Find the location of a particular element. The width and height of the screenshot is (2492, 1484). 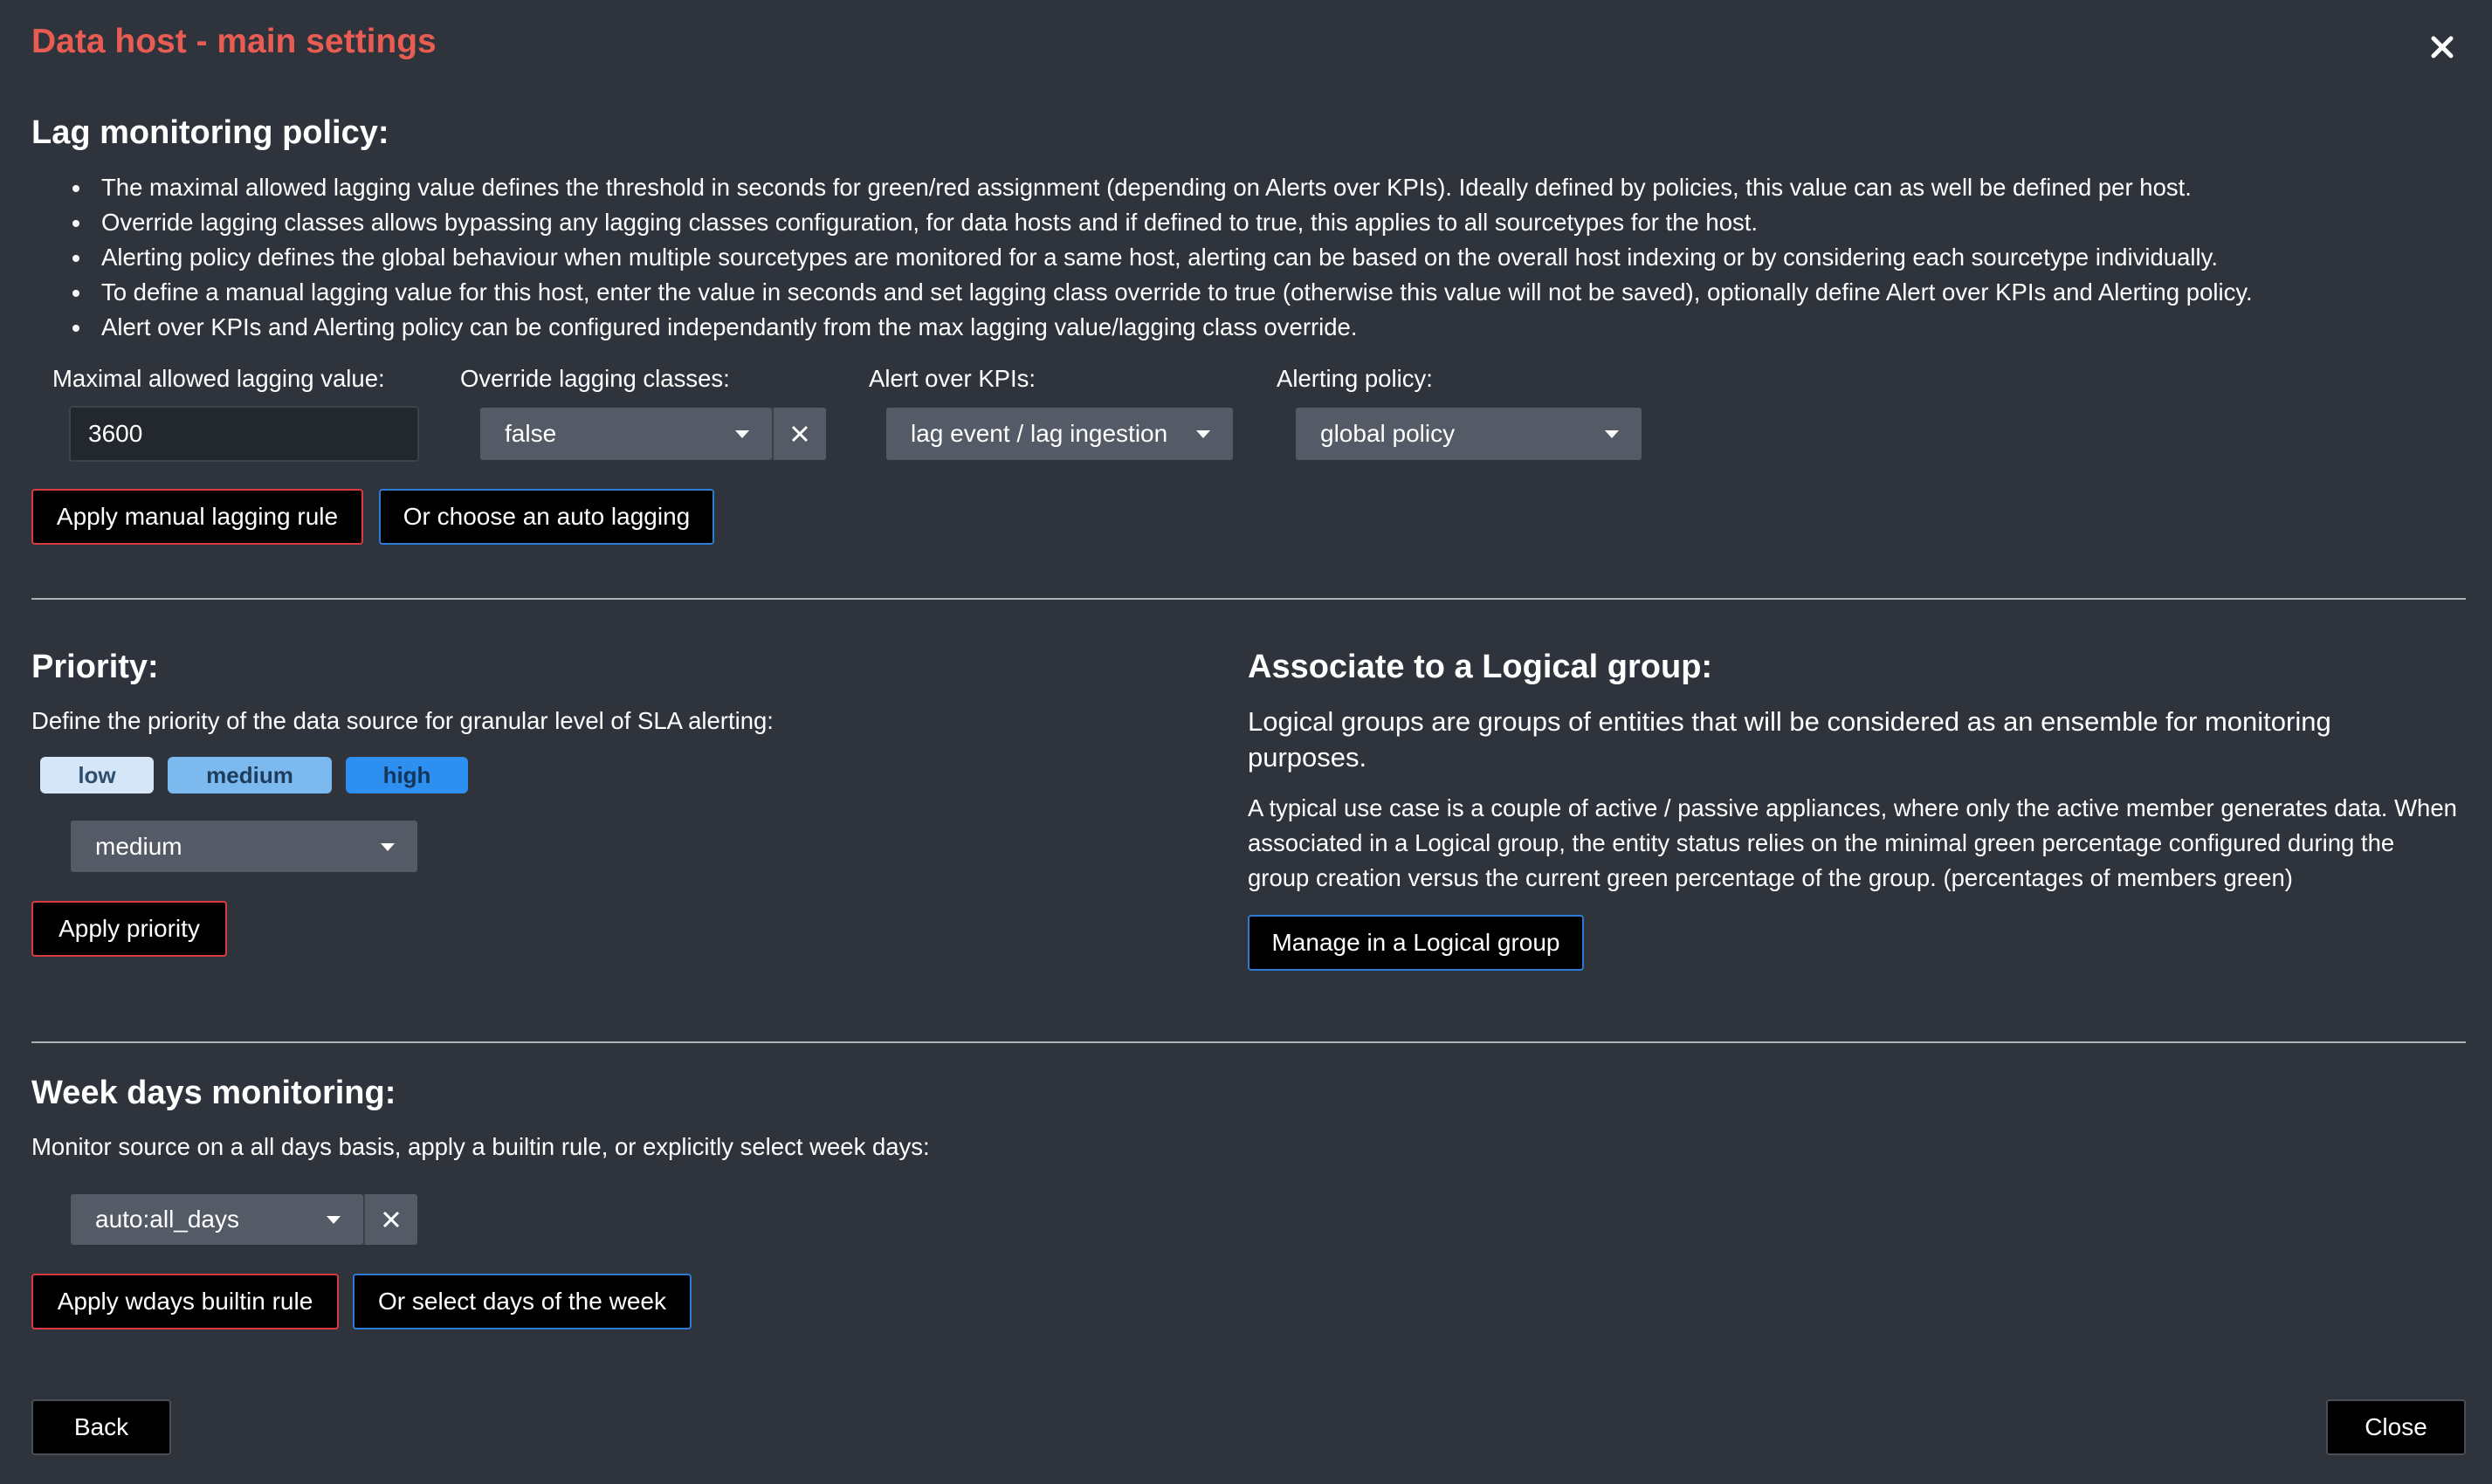

back-button: Back is located at coordinates (101, 1427).